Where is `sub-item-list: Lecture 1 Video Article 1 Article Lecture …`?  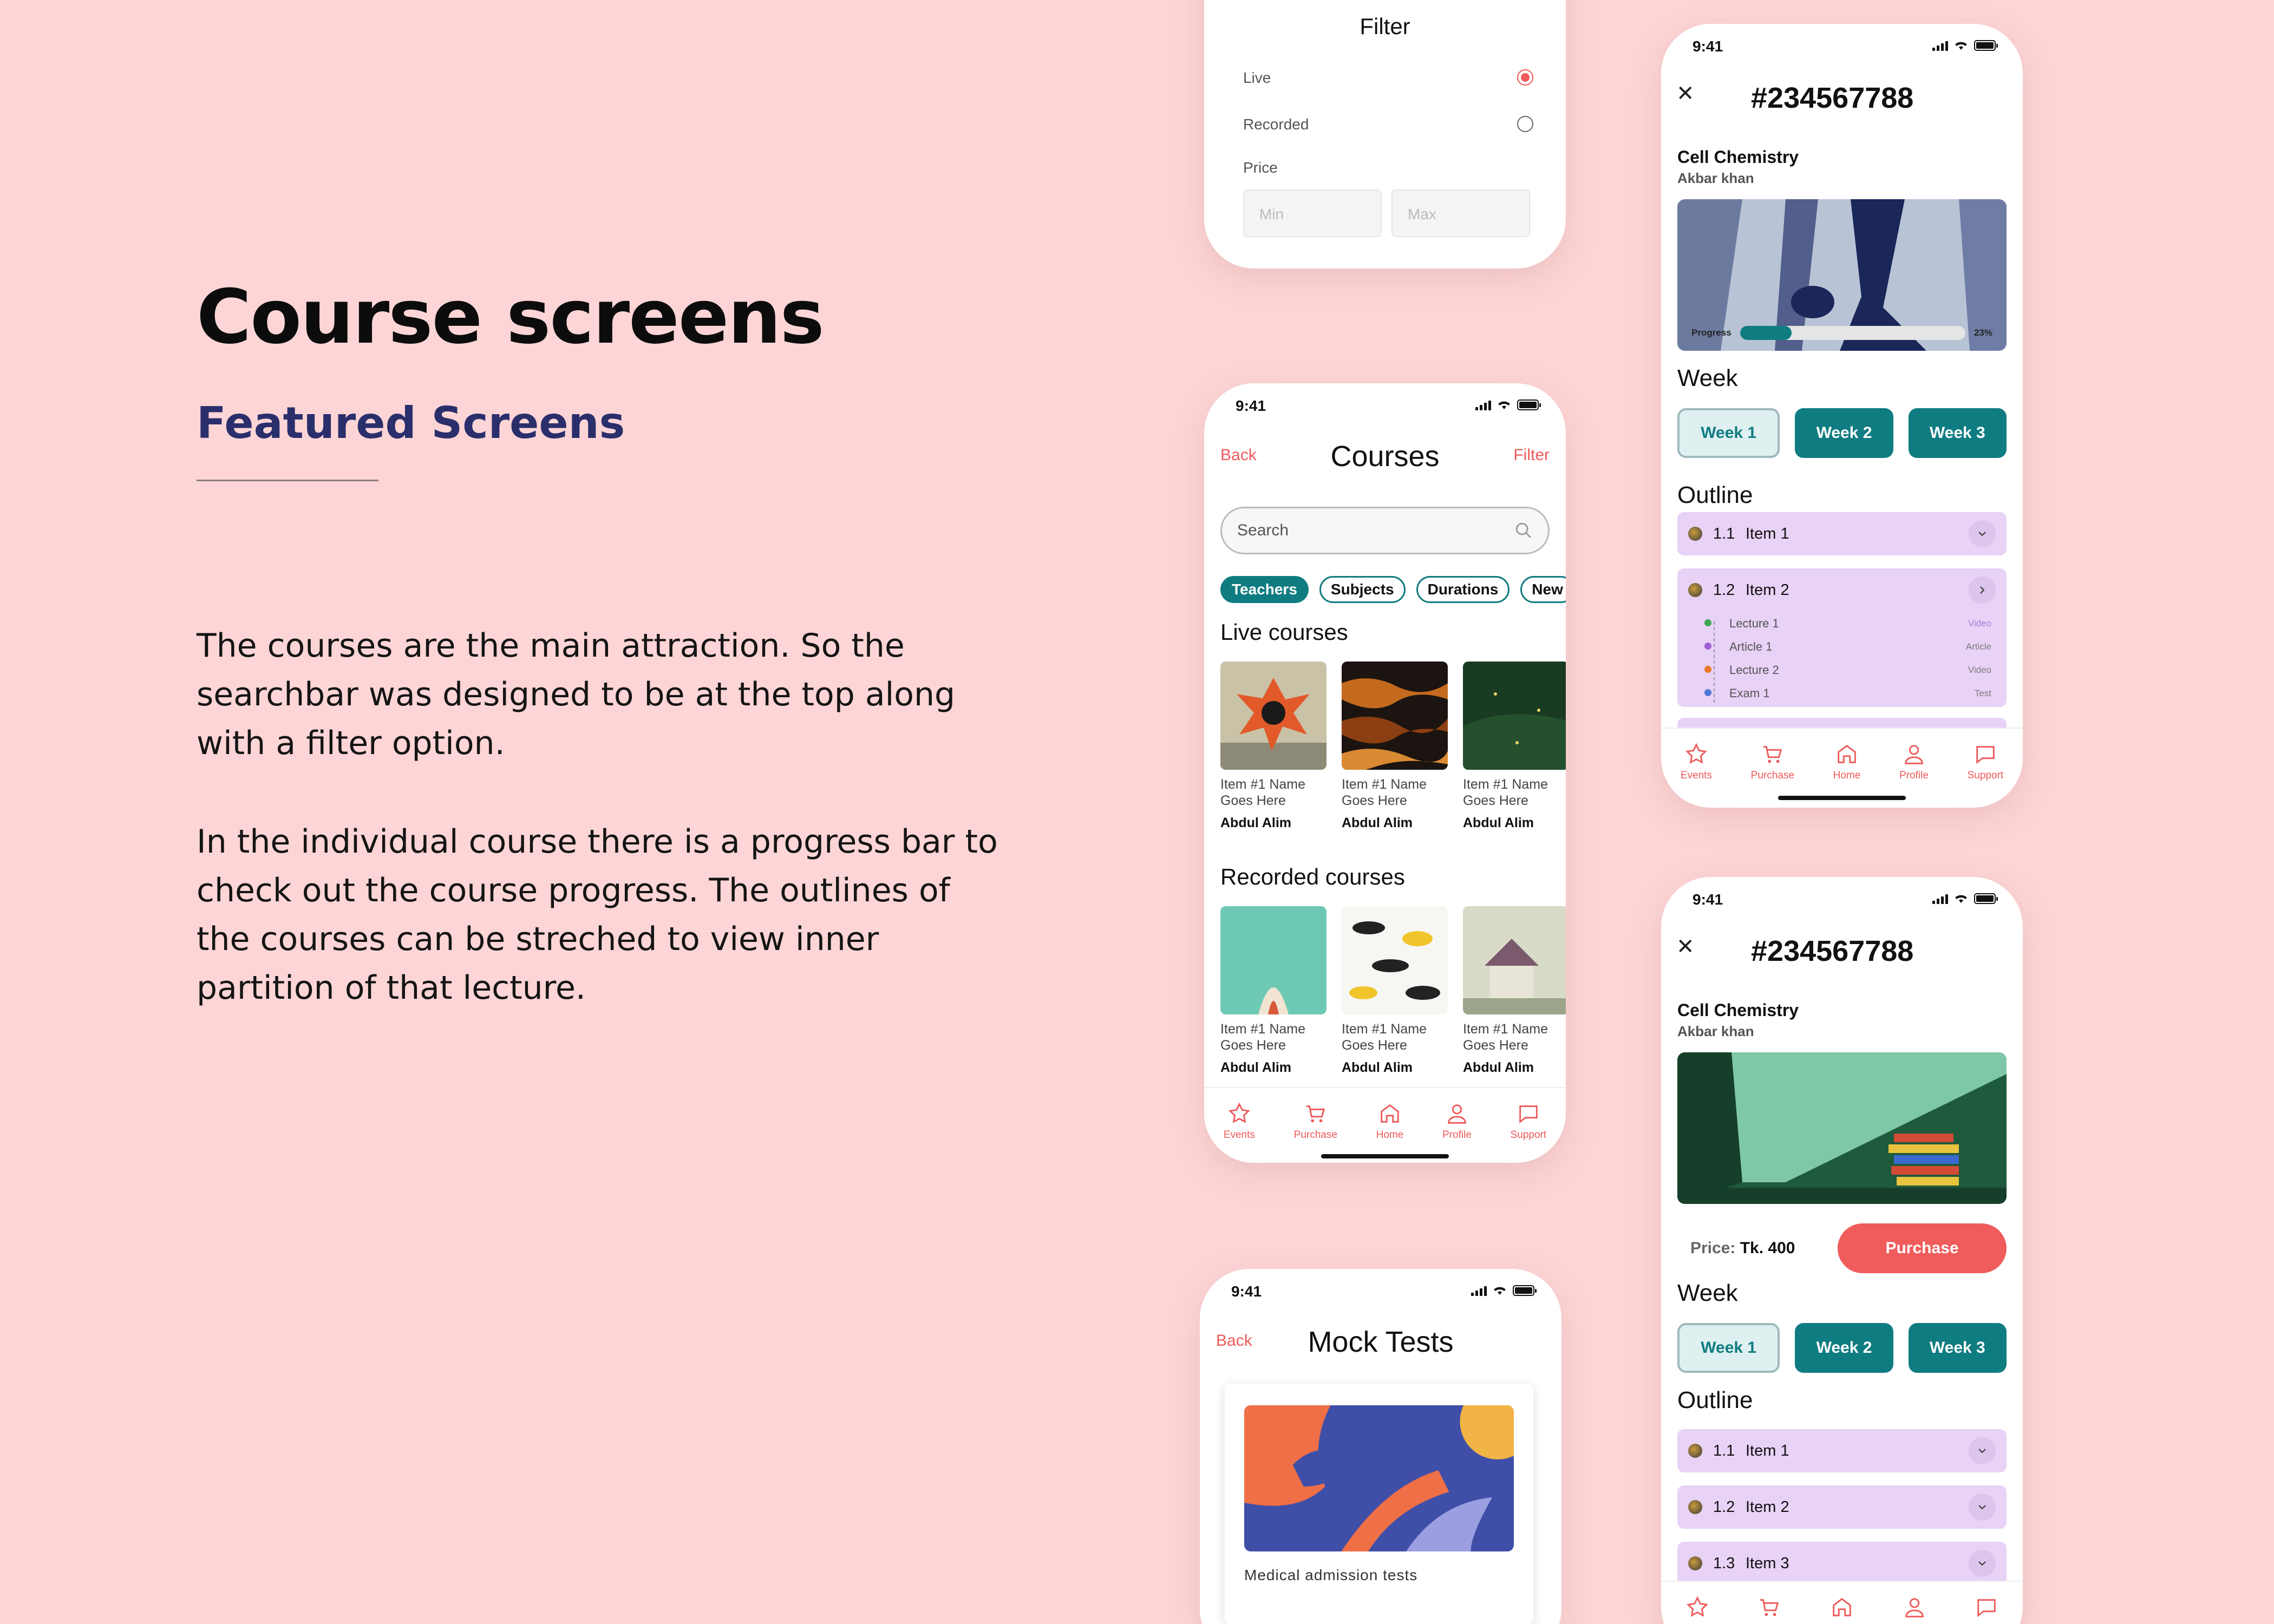 sub-item-list: Lecture 1 Video Article 1 Article Lecture … is located at coordinates (1842, 658).